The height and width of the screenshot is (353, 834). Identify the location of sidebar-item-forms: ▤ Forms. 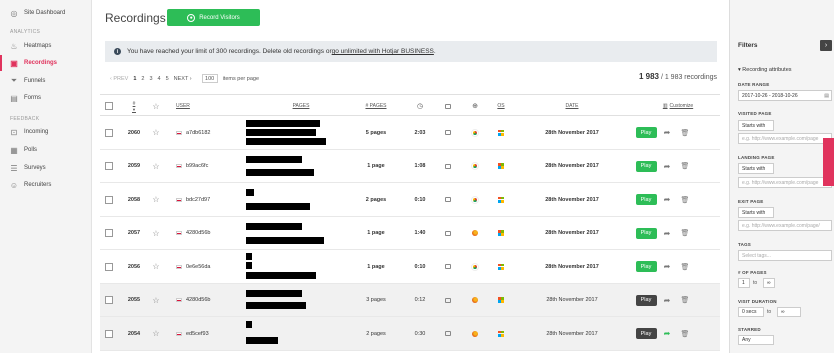
(46, 98).